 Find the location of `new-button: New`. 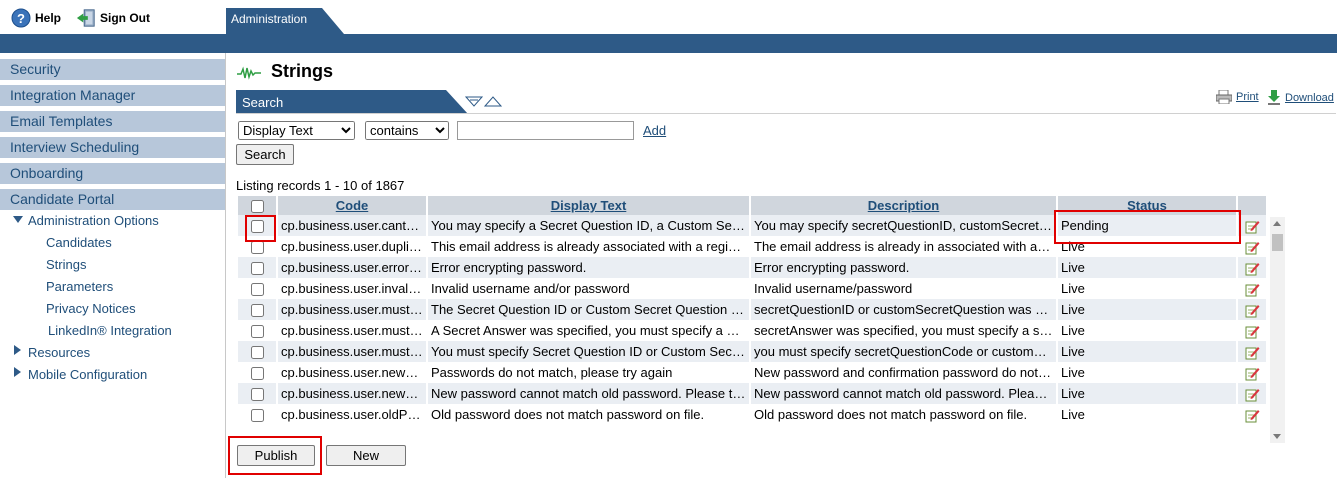

new-button: New is located at coordinates (366, 455).